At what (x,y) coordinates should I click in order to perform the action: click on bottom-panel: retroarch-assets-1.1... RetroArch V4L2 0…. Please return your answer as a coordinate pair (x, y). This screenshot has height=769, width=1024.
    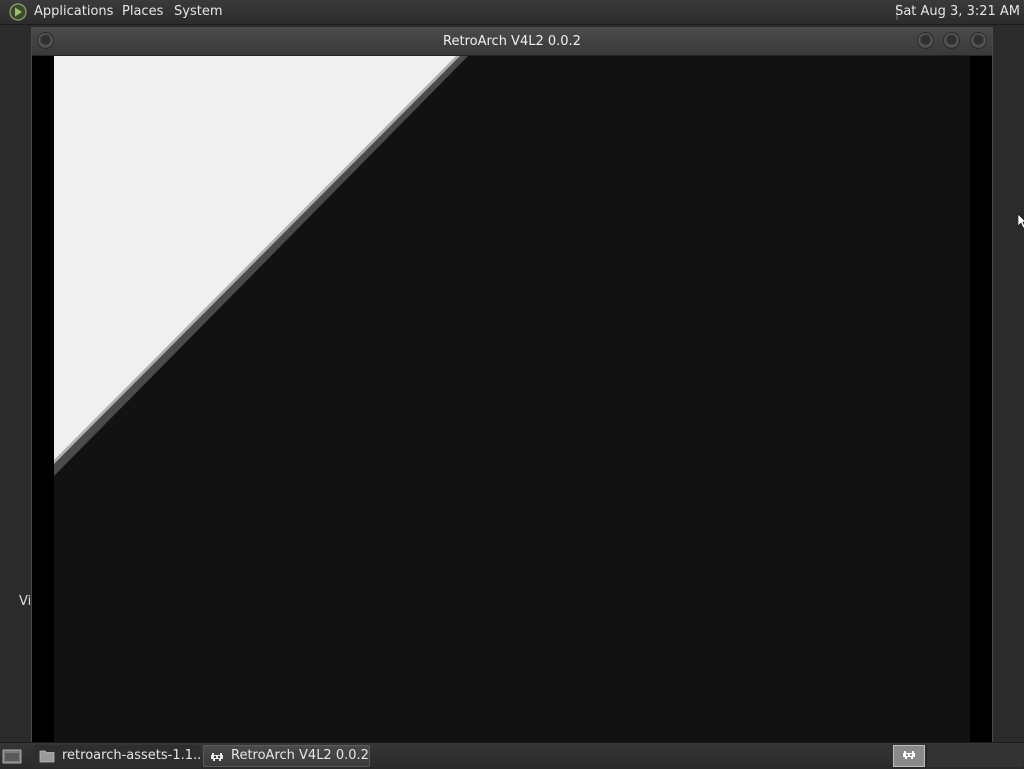
    Looking at the image, I should click on (512, 755).